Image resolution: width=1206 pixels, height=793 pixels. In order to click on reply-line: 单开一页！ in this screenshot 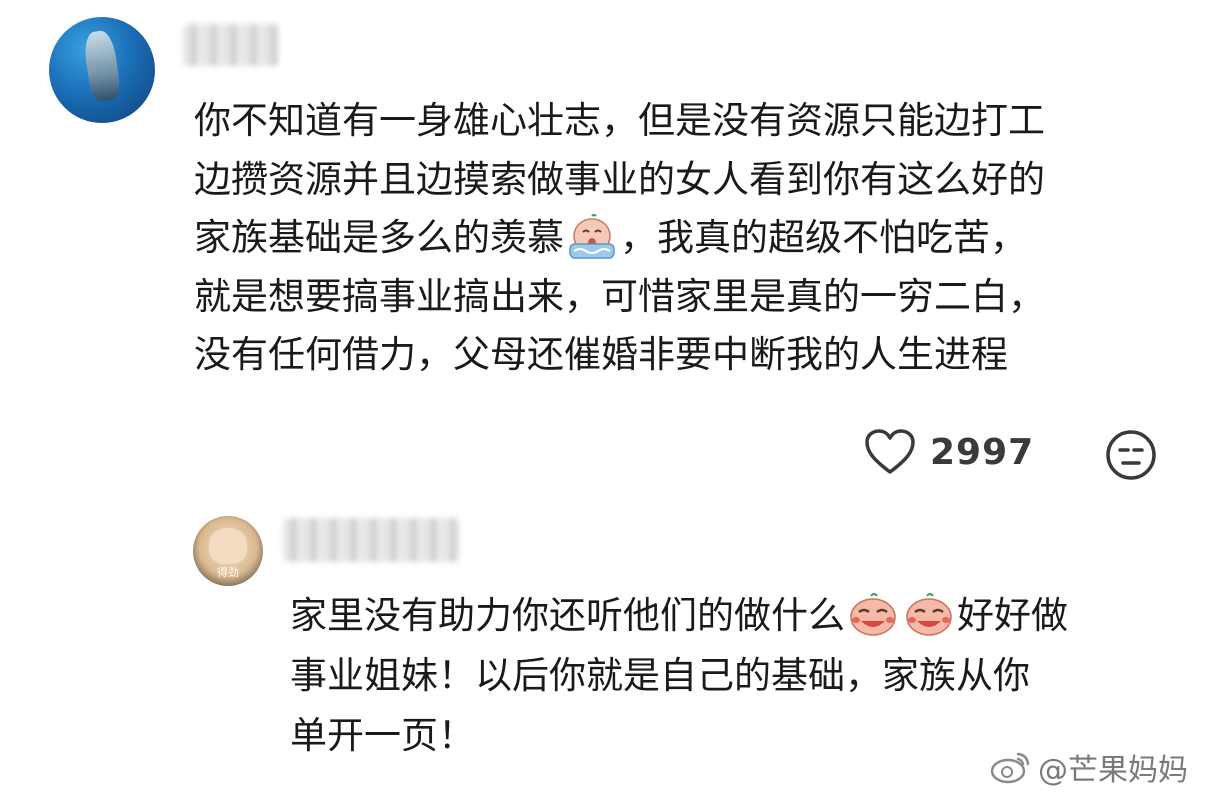, I will do `click(382, 735)`.